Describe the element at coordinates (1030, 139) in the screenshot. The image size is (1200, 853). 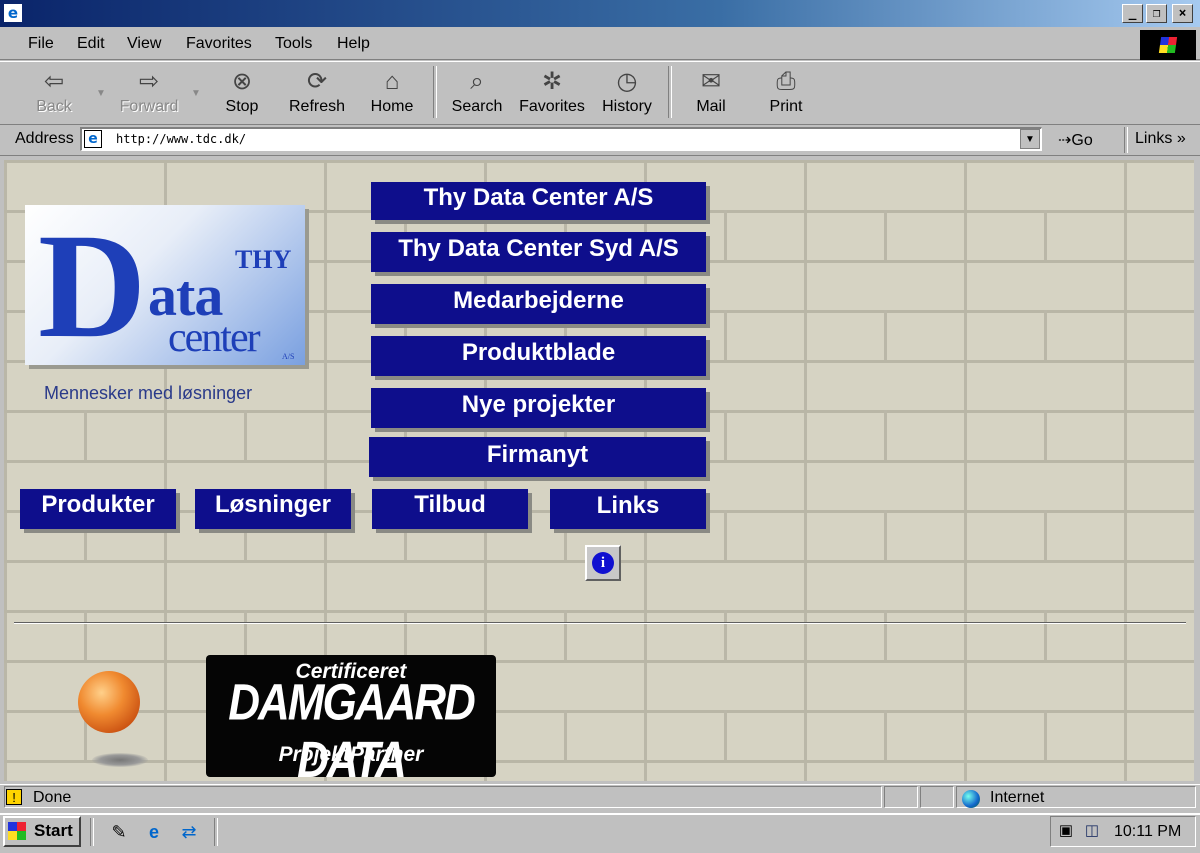
I see `address-dropdown-icon: ▼` at that location.